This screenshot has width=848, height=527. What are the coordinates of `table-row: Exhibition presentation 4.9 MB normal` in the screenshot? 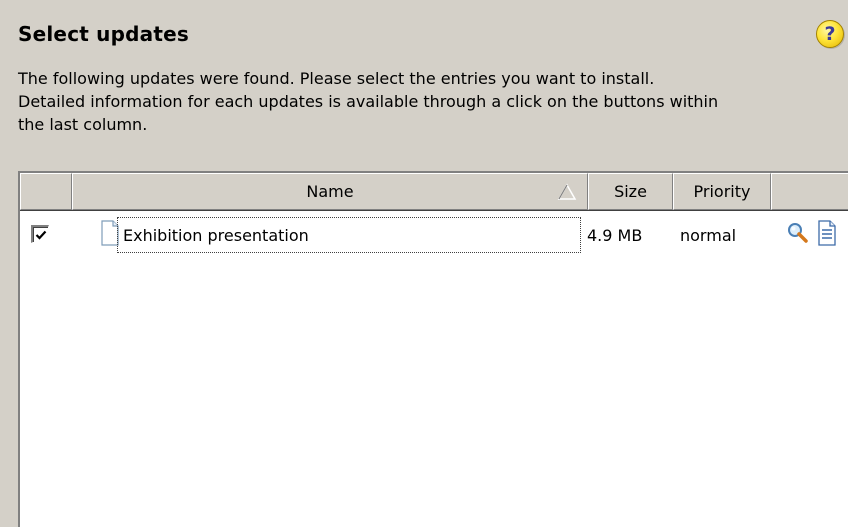 It's located at (434, 234).